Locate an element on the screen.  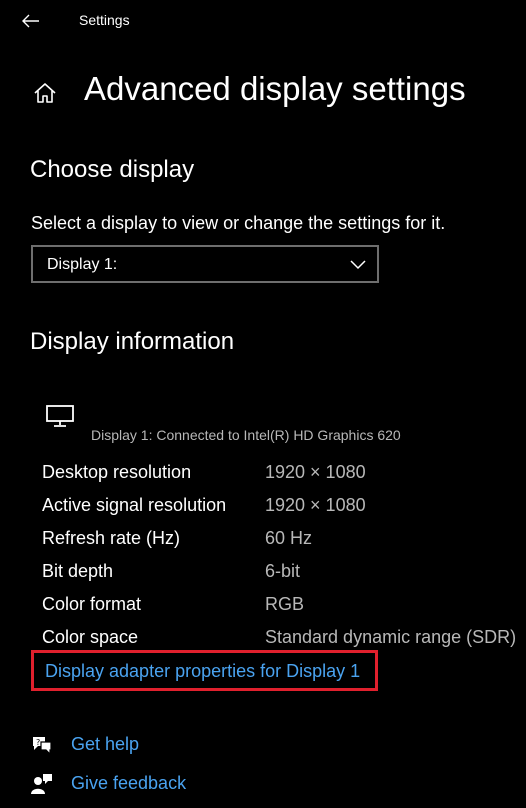
info-value: Standard dynamic range (SDR) is located at coordinates (391, 637).